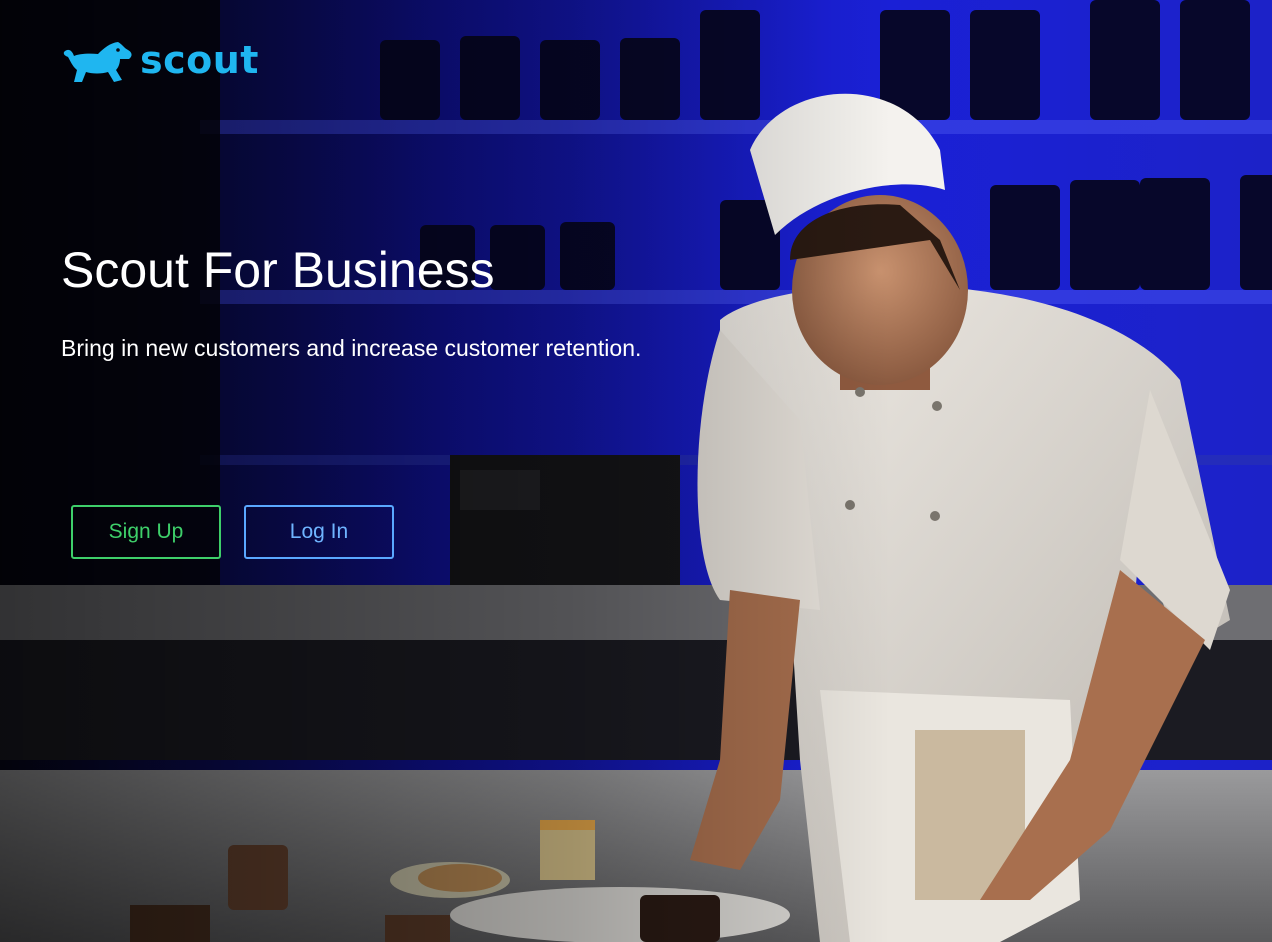 The width and height of the screenshot is (1272, 942). Describe the element at coordinates (146, 532) in the screenshot. I see `sign-up-button: Sign Up` at that location.